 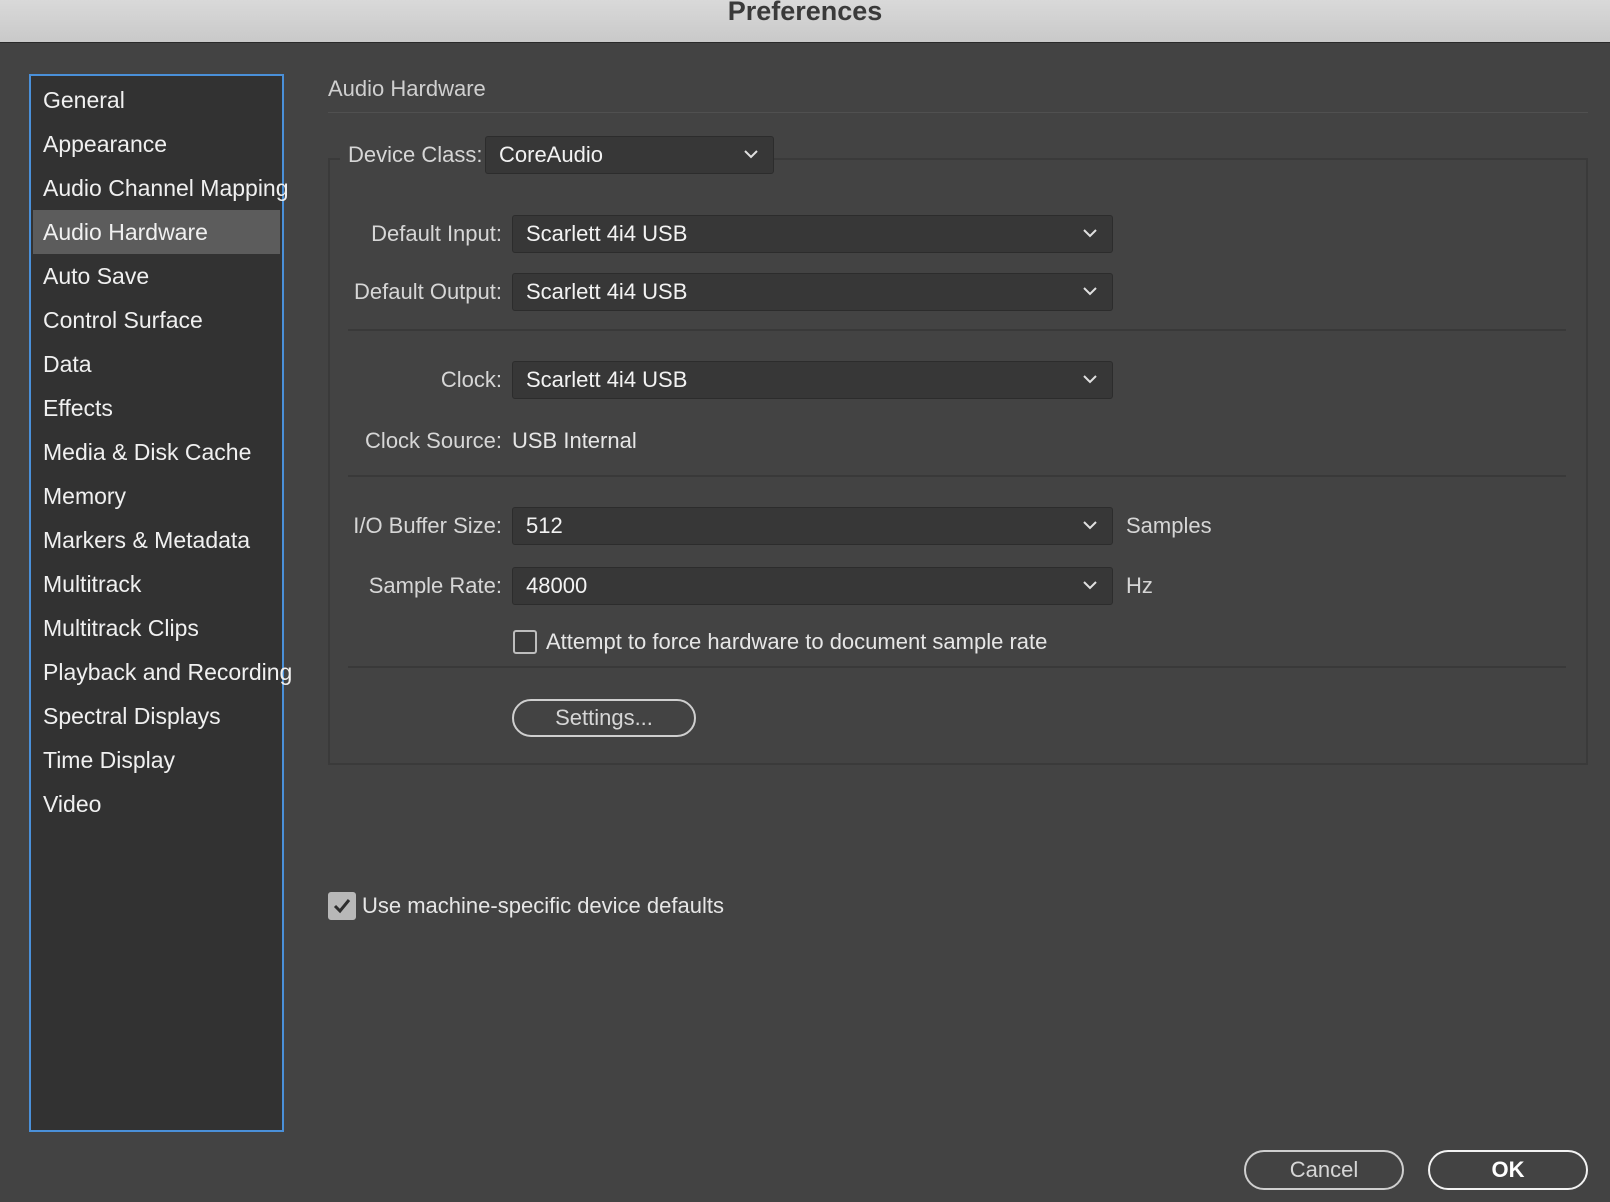 I want to click on sample-rate-unit: Hz, so click(x=1139, y=585).